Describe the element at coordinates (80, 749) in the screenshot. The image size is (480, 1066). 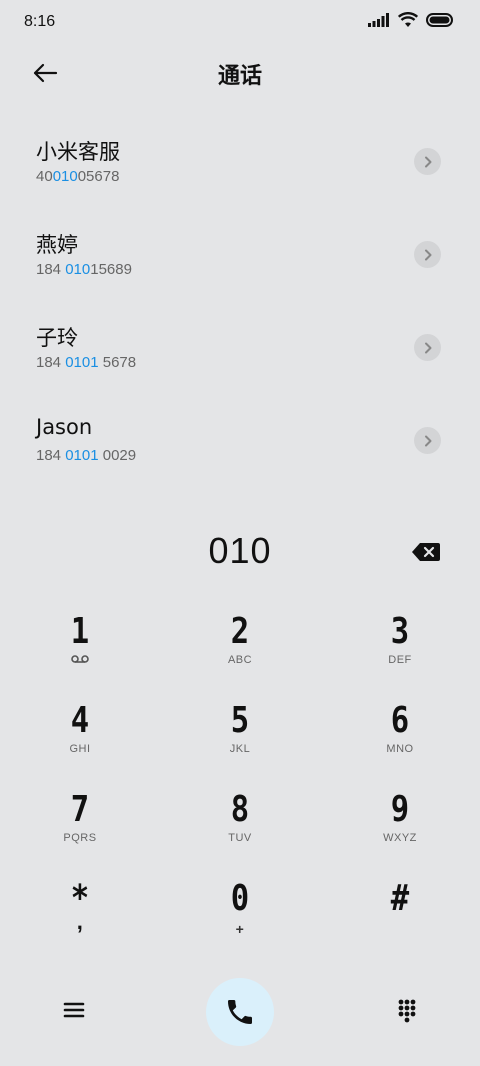
I see `key-letters: GHI` at that location.